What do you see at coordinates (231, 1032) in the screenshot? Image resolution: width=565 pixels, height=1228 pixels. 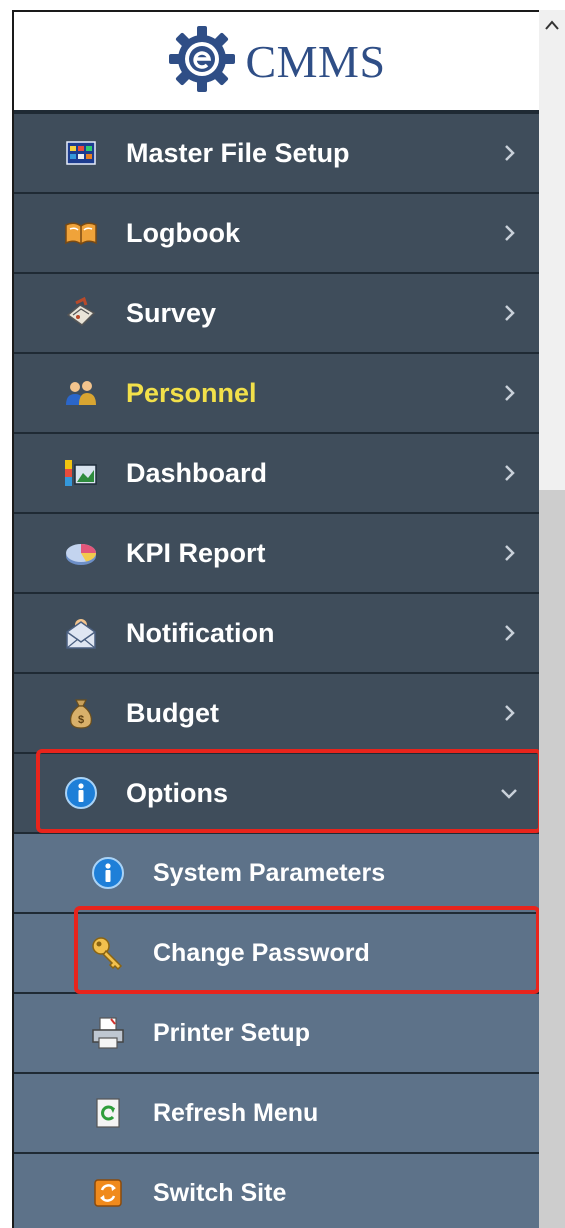 I see `submenu-label: Printer Setup` at bounding box center [231, 1032].